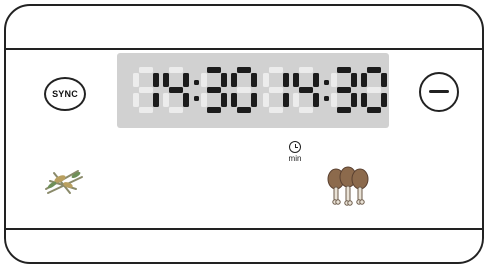 The height and width of the screenshot is (268, 489). I want to click on sync-button: SYNC, so click(65, 94).